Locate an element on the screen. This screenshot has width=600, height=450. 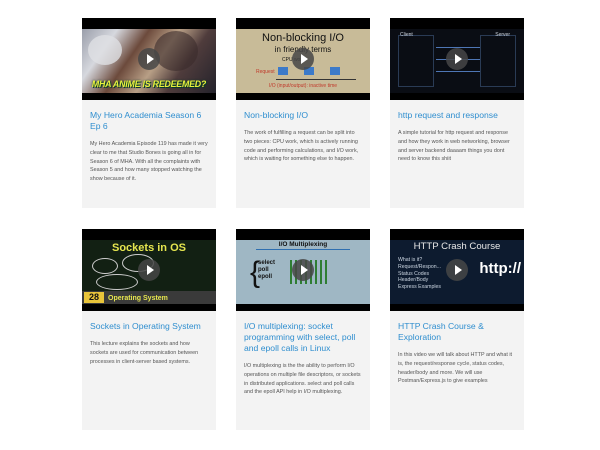
thumbnail-server-label: Server is located at coordinates (502, 35).